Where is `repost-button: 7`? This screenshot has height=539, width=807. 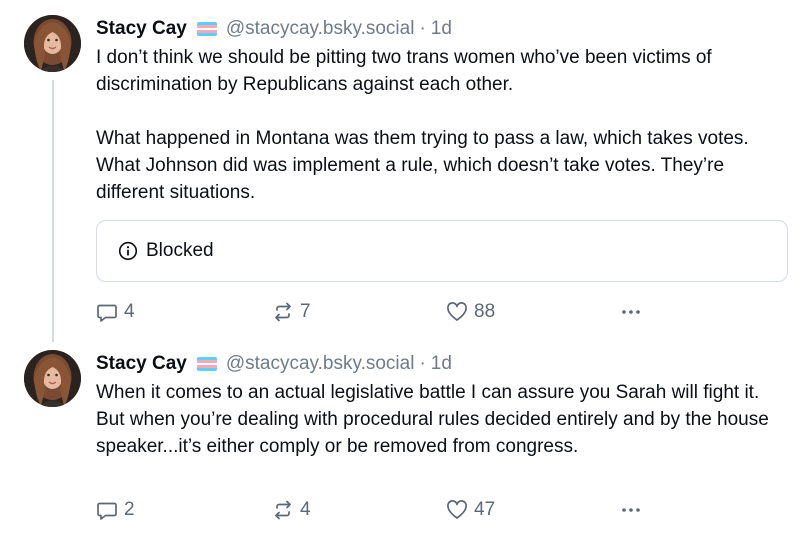 repost-button: 7 is located at coordinates (291, 312).